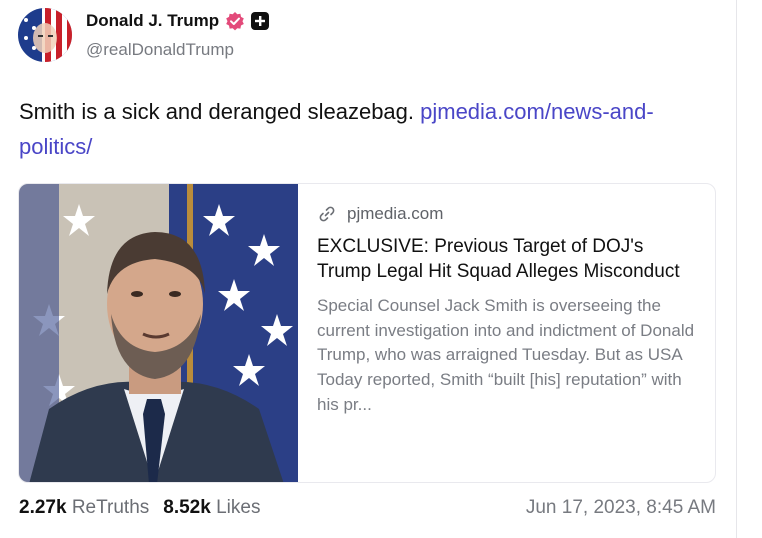 The width and height of the screenshot is (762, 538). Describe the element at coordinates (110, 507) in the screenshot. I see `retruths-label: ReTruths` at that location.